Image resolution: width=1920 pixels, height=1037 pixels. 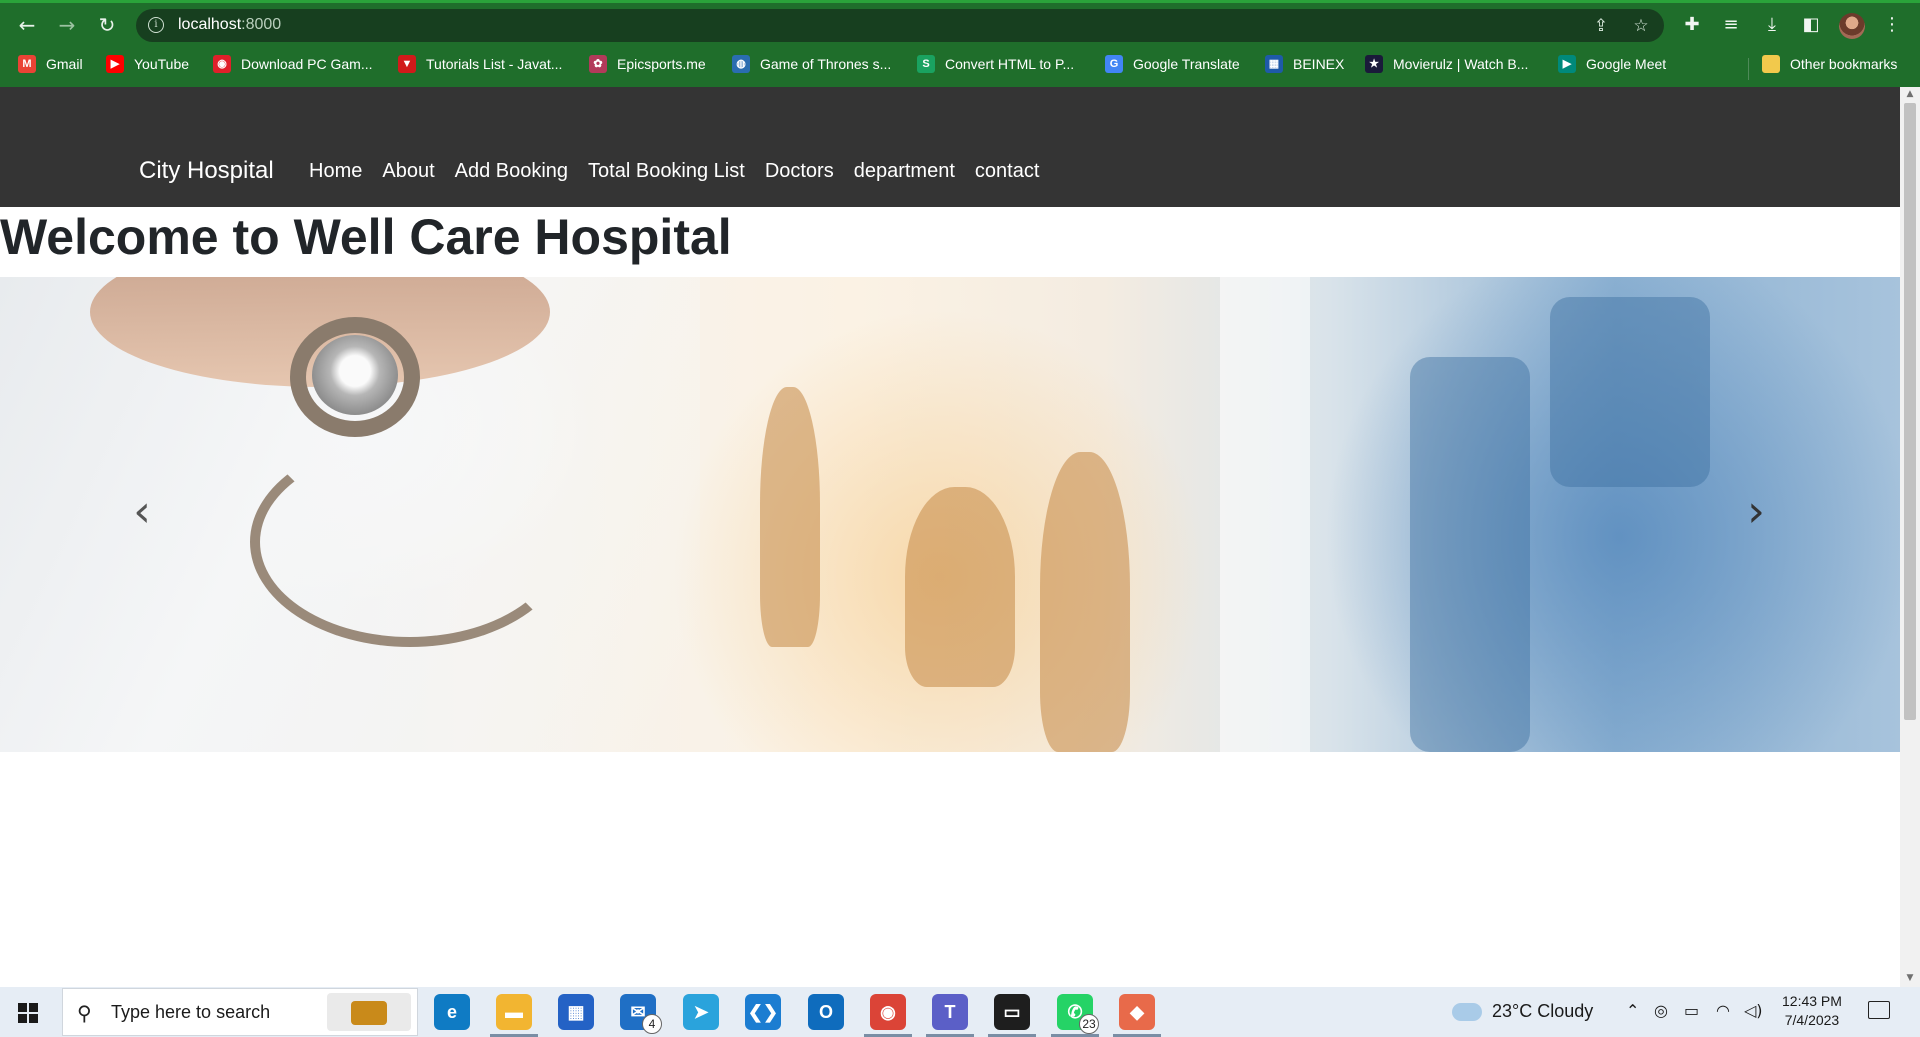 What do you see at coordinates (1630, 392) in the screenshot?
I see `blurred-window` at bounding box center [1630, 392].